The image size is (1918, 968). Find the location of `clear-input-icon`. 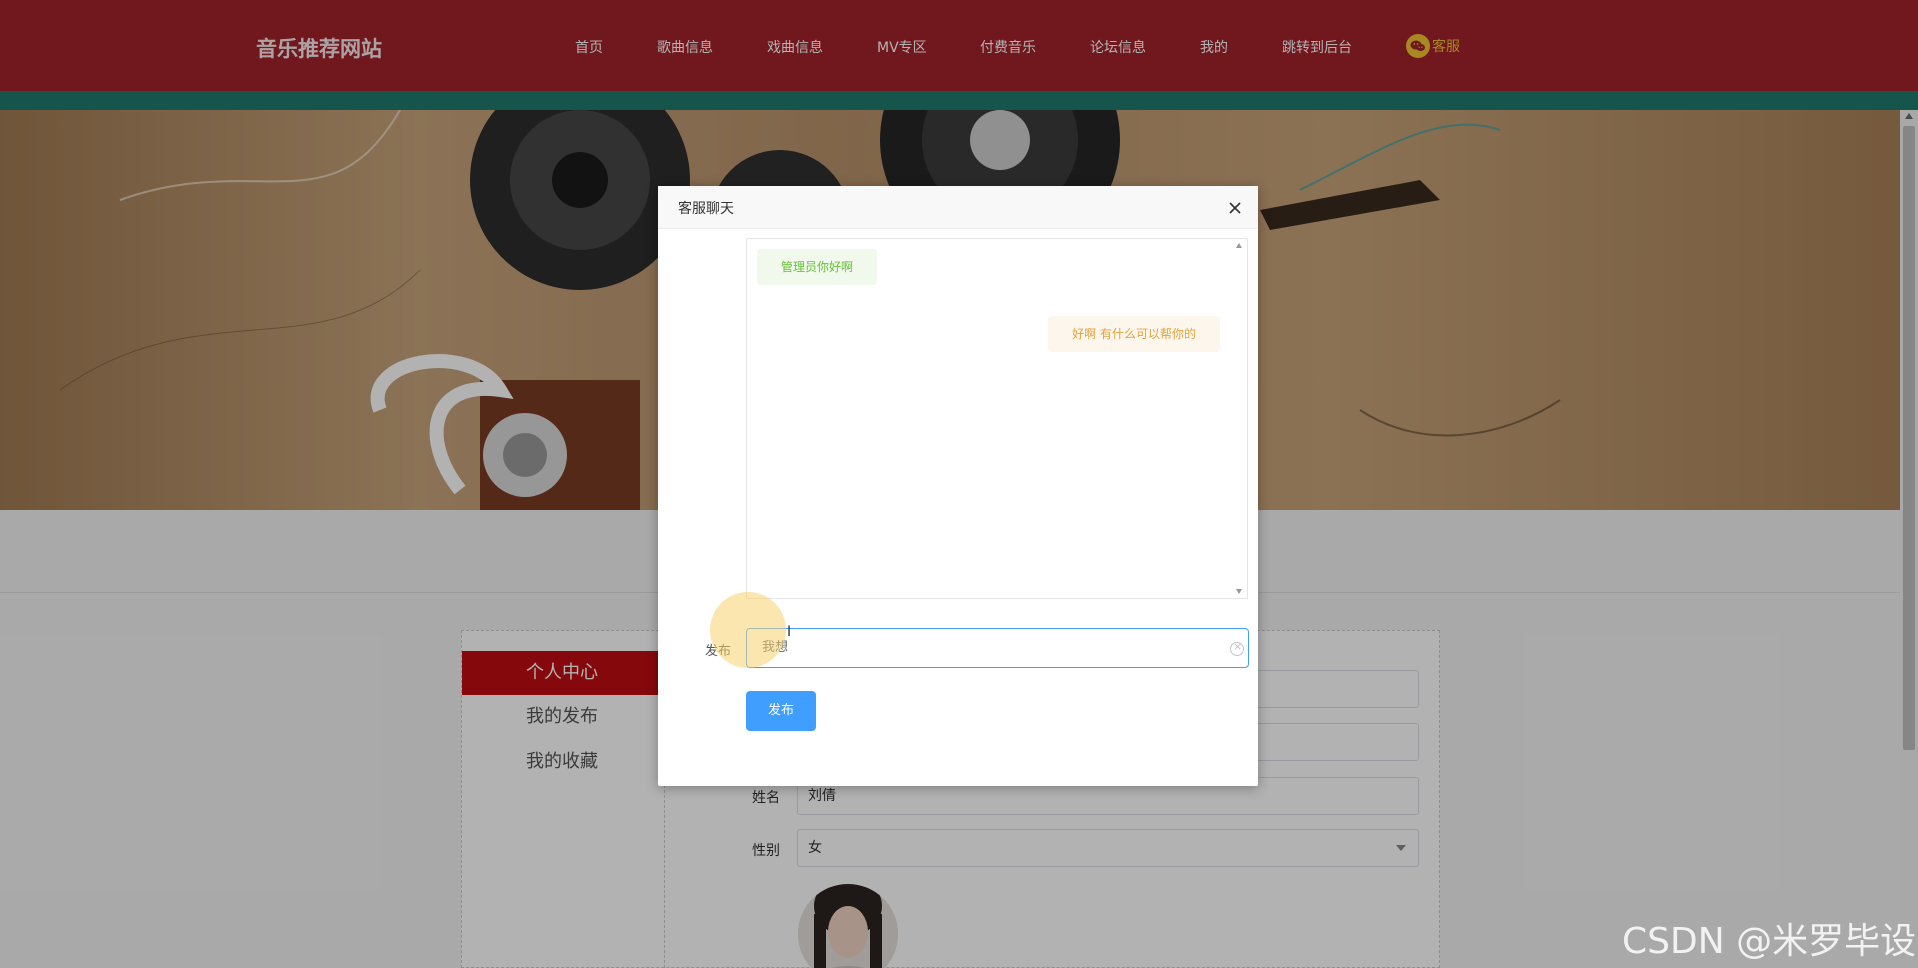

clear-input-icon is located at coordinates (1237, 648).